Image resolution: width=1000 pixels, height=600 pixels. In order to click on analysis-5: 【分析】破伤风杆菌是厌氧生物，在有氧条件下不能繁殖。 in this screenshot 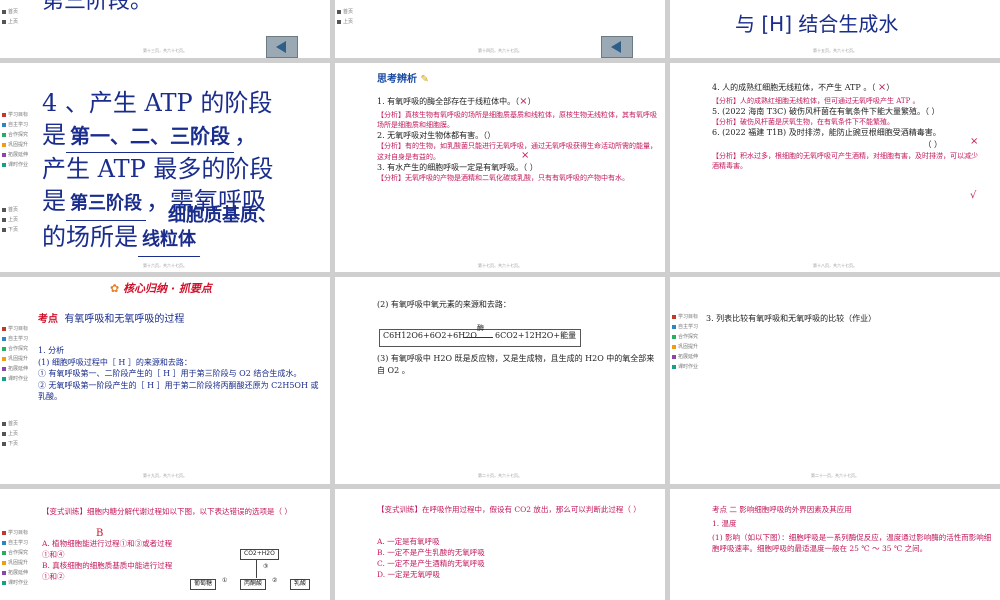, I will do `click(803, 122)`.